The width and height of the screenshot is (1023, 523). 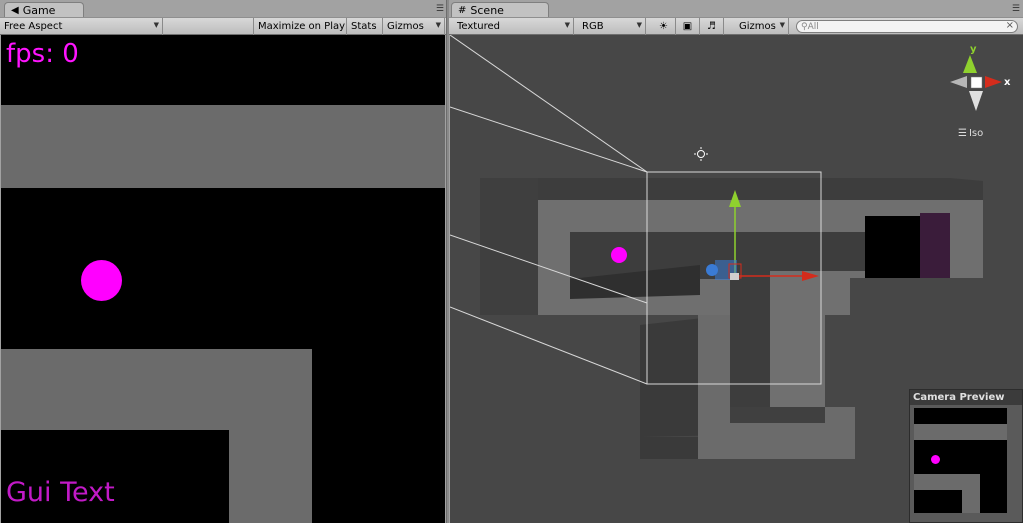 I want to click on camera-preview: Camera Preview, so click(x=966, y=456).